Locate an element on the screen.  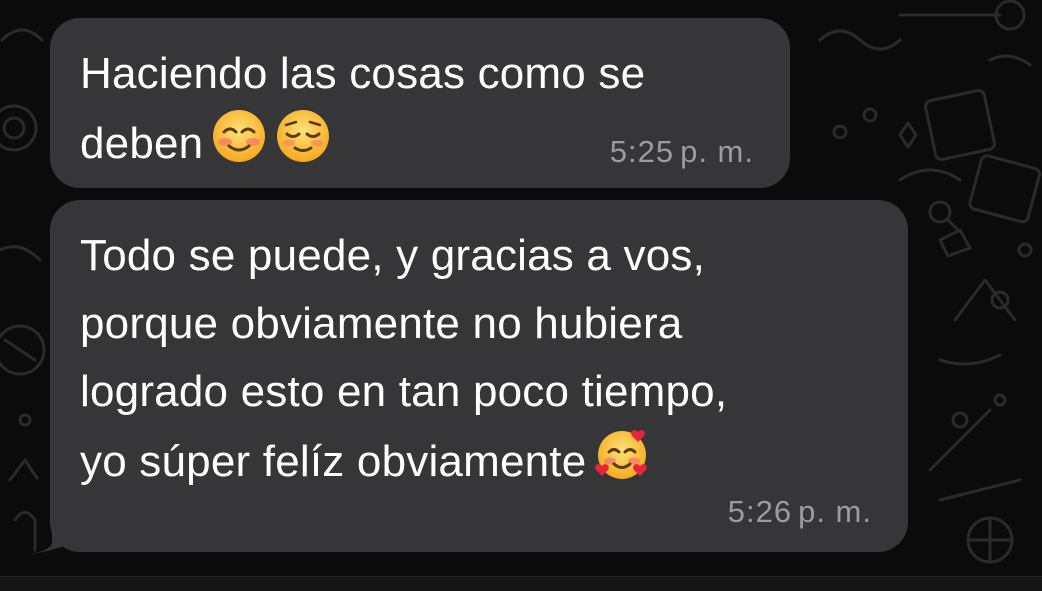
message-line: deben is located at coordinates (142, 143).